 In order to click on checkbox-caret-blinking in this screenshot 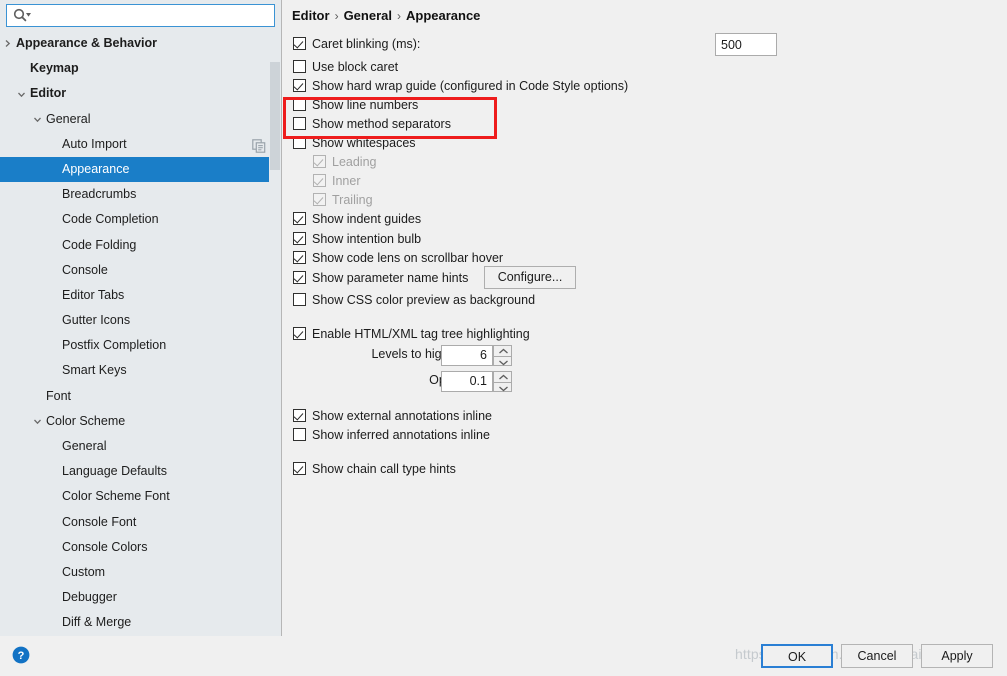, I will do `click(299, 43)`.